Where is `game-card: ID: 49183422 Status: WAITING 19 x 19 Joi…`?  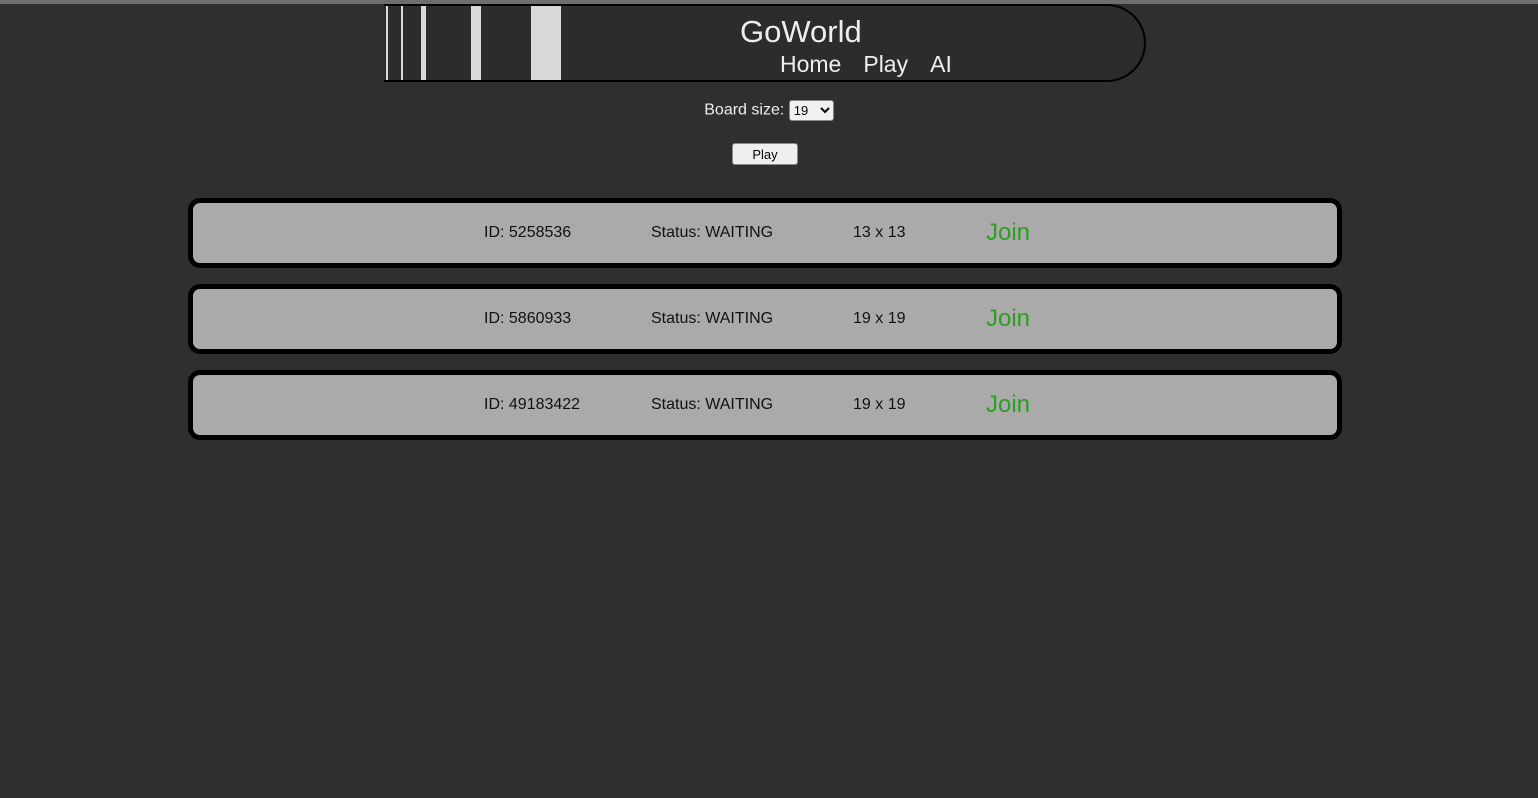 game-card: ID: 49183422 Status: WAITING 19 x 19 Joi… is located at coordinates (765, 405).